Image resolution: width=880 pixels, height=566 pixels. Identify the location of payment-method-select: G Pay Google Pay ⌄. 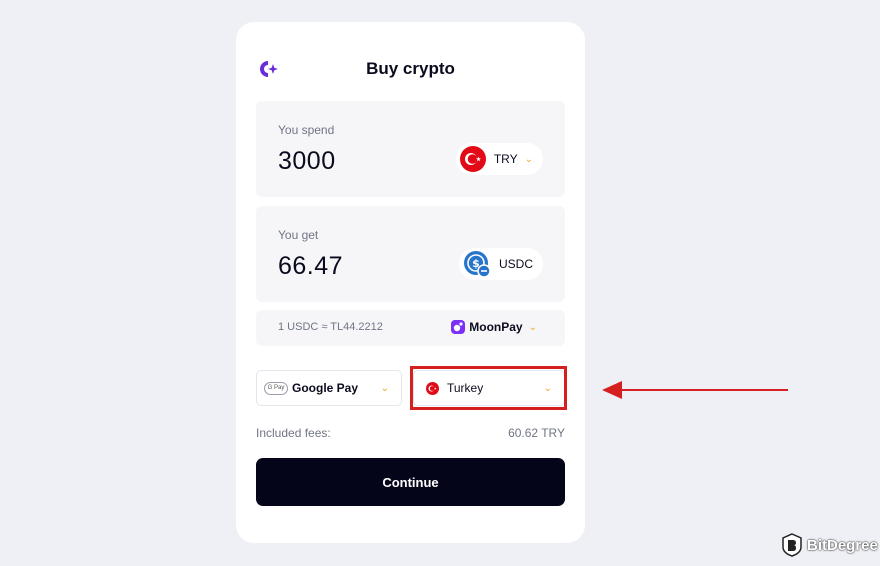
(329, 388).